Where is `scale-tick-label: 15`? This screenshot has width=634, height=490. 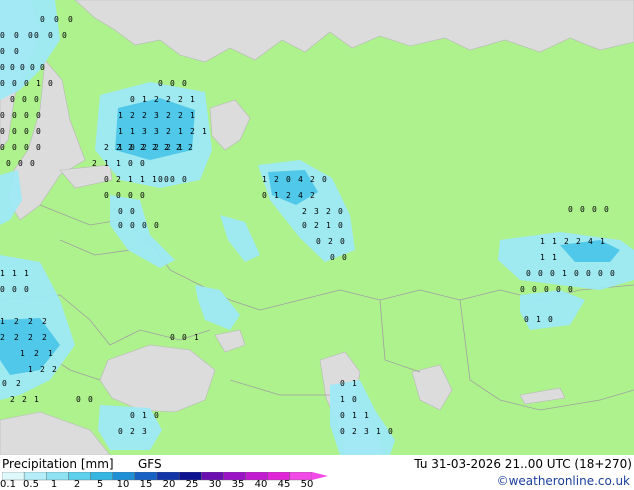
scale-tick-label: 15 is located at coordinates (146, 484).